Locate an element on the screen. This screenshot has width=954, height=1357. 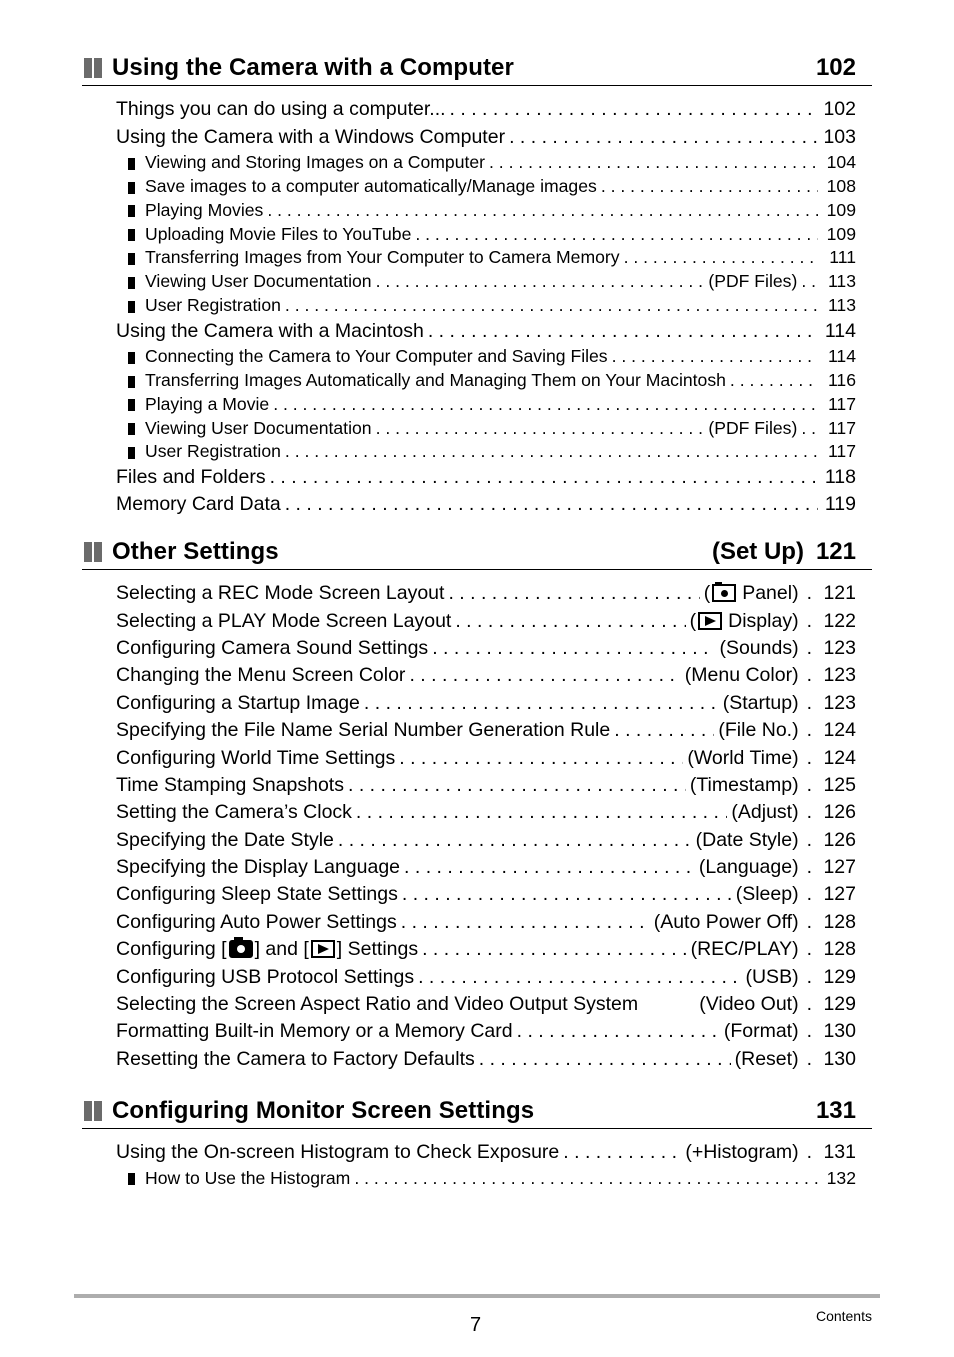
entry-page-number: 113 is located at coordinates (841, 304).